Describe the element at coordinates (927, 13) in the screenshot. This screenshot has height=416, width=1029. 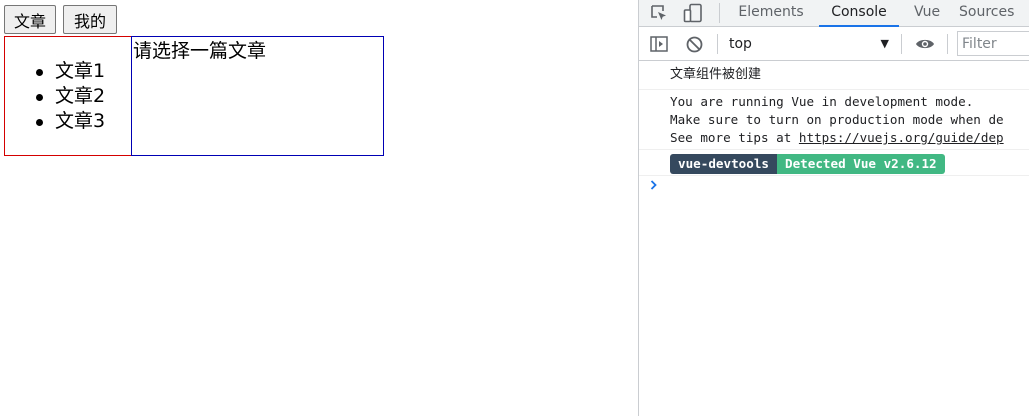
I see `tab-vue: Vue` at that location.